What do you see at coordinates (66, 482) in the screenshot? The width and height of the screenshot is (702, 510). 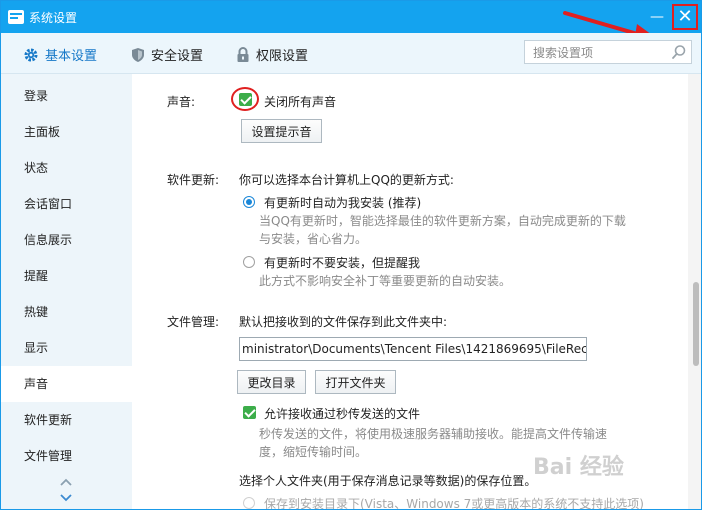 I see `chevron-up-icon` at bounding box center [66, 482].